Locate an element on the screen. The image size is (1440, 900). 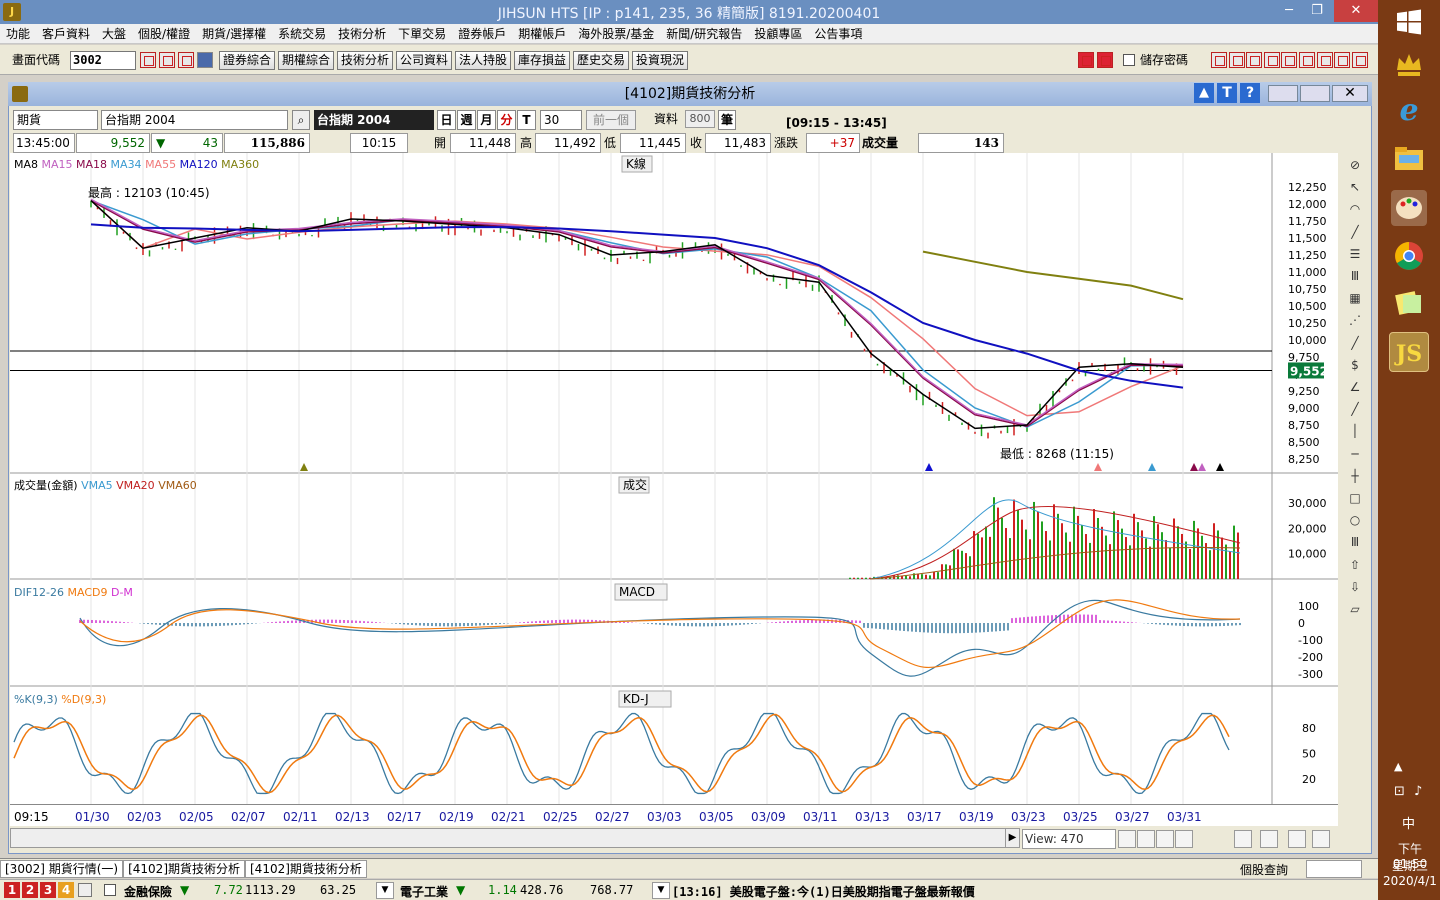
save-password-checkbox is located at coordinates (1129, 60).